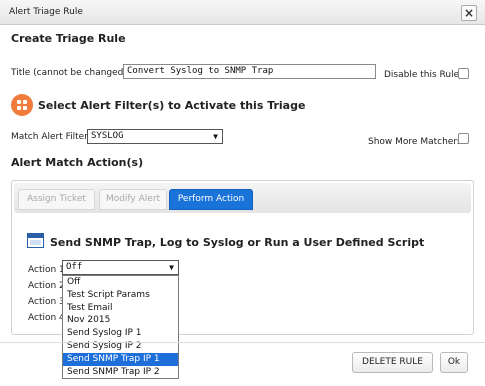  Describe the element at coordinates (415, 142) in the screenshot. I see `show-more-matchers-label: Show More Matchers` at that location.